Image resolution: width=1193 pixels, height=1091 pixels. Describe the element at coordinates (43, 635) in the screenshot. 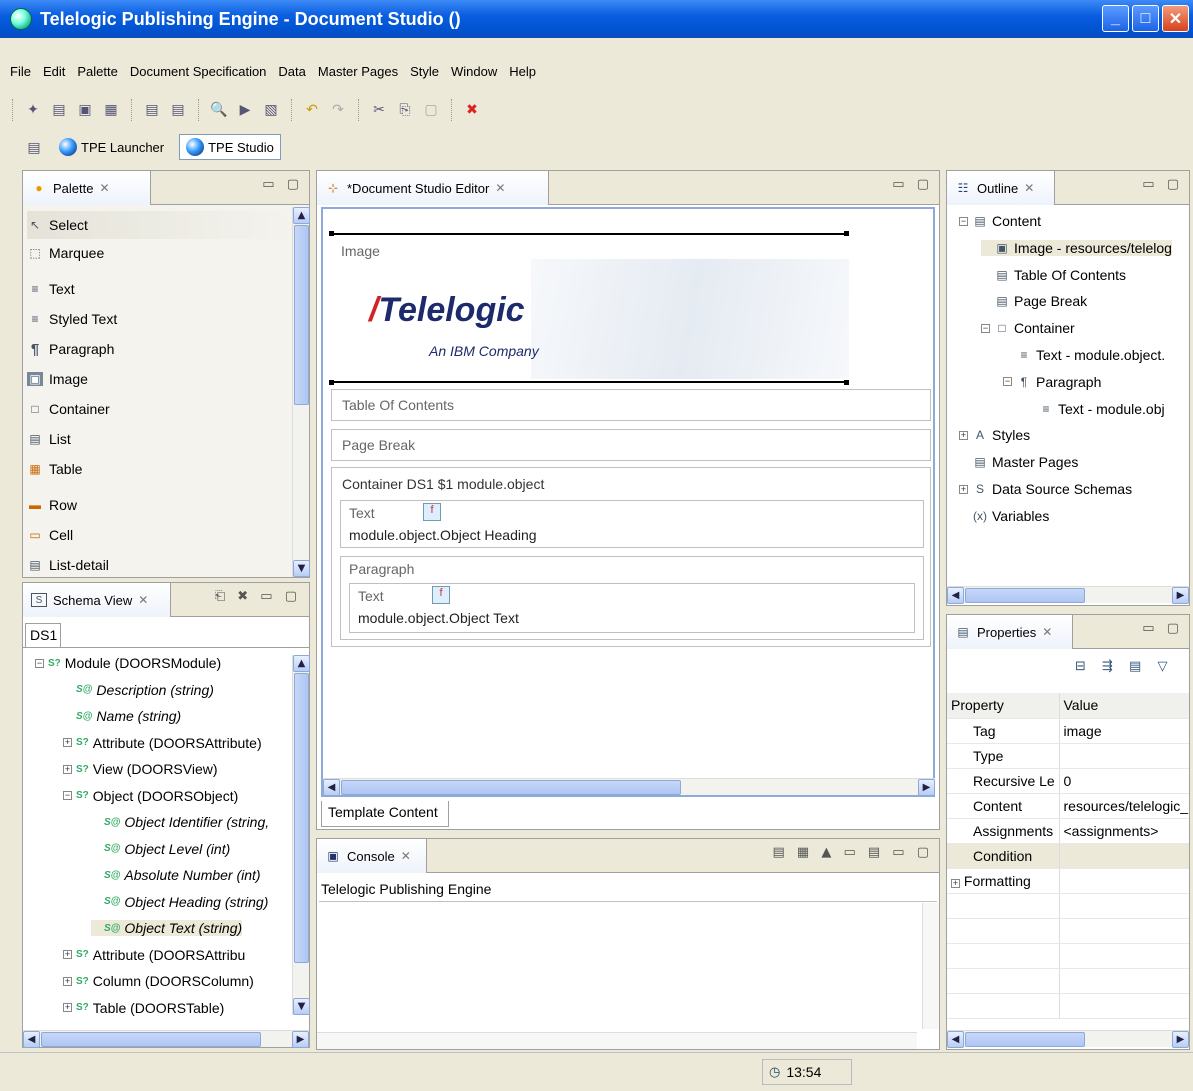

I see `schema-source-tab: DS1` at that location.